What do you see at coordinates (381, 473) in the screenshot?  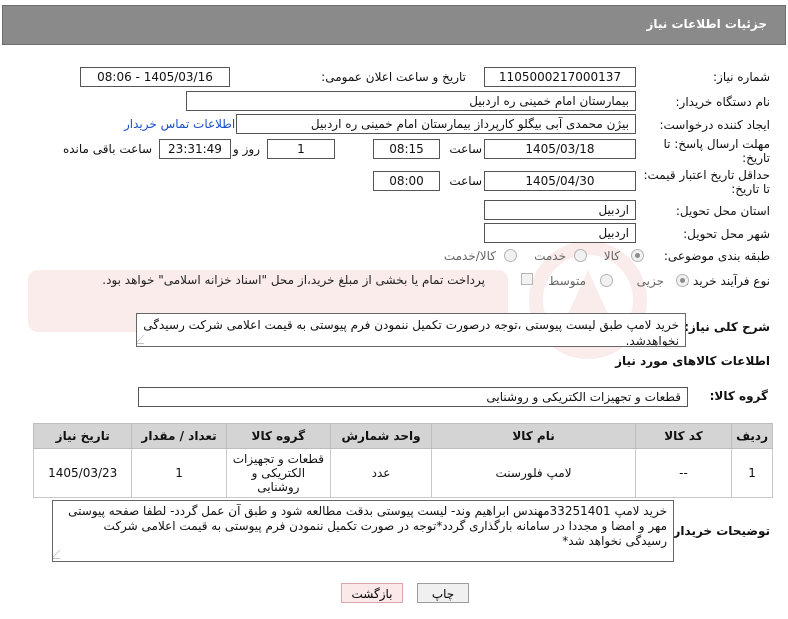 I see `cell-unit: عدد` at bounding box center [381, 473].